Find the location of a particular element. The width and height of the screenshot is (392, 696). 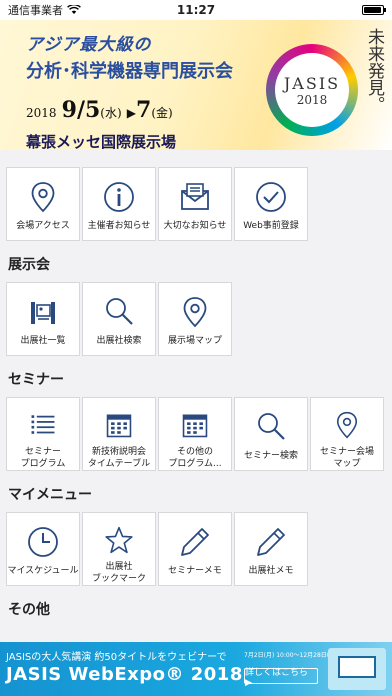

tile-label: 会場アクセス is located at coordinates (43, 226).